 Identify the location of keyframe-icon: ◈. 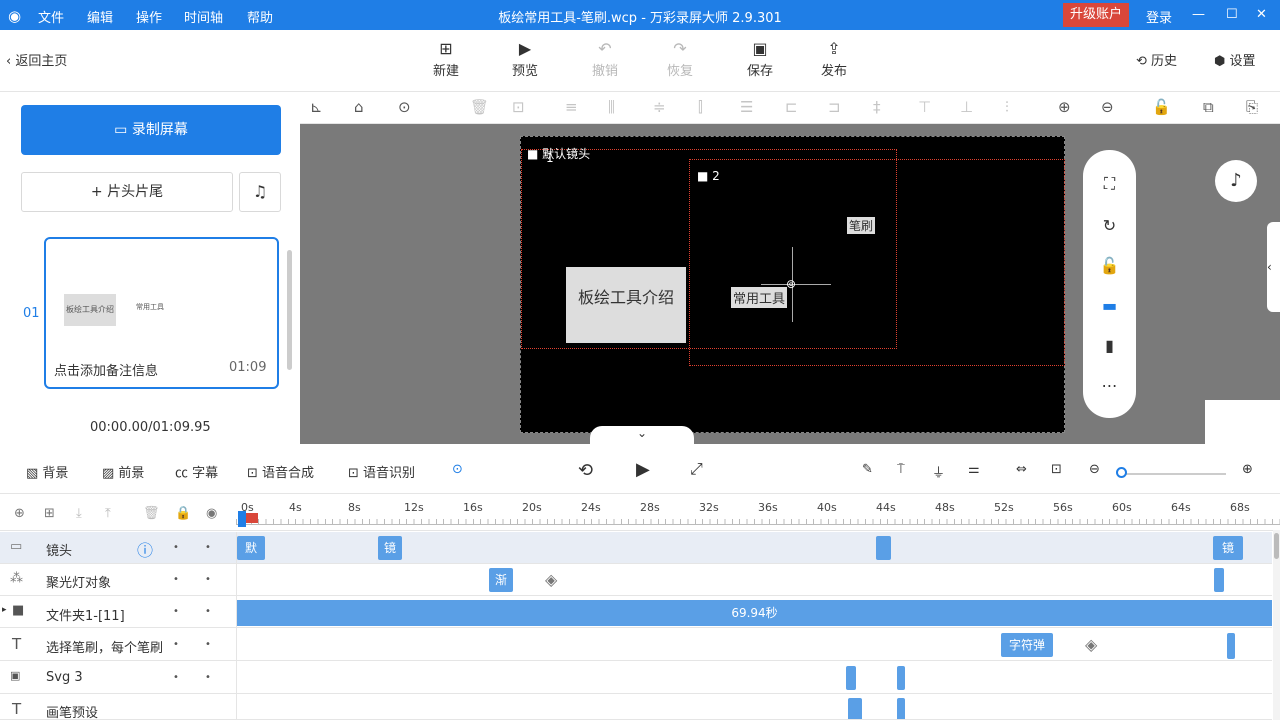
(551, 579).